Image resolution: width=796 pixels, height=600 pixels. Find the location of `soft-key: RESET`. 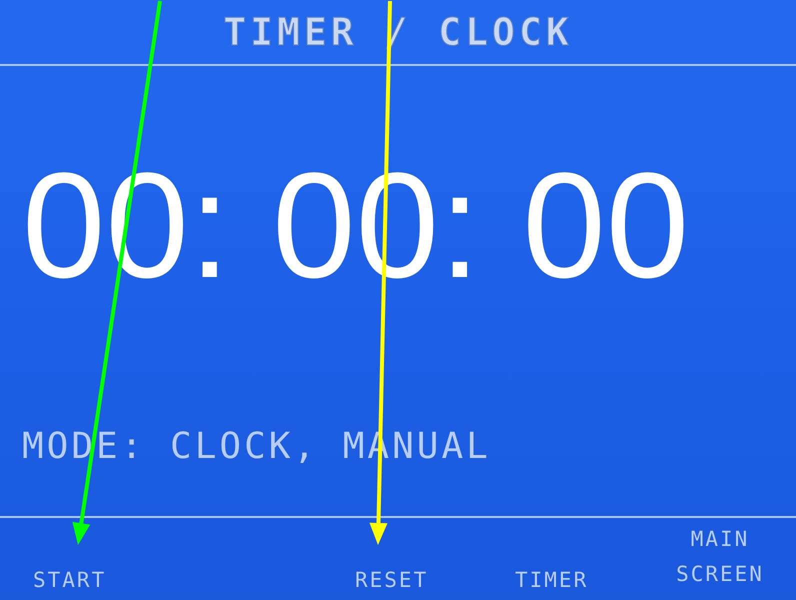

soft-key: RESET is located at coordinates (391, 580).